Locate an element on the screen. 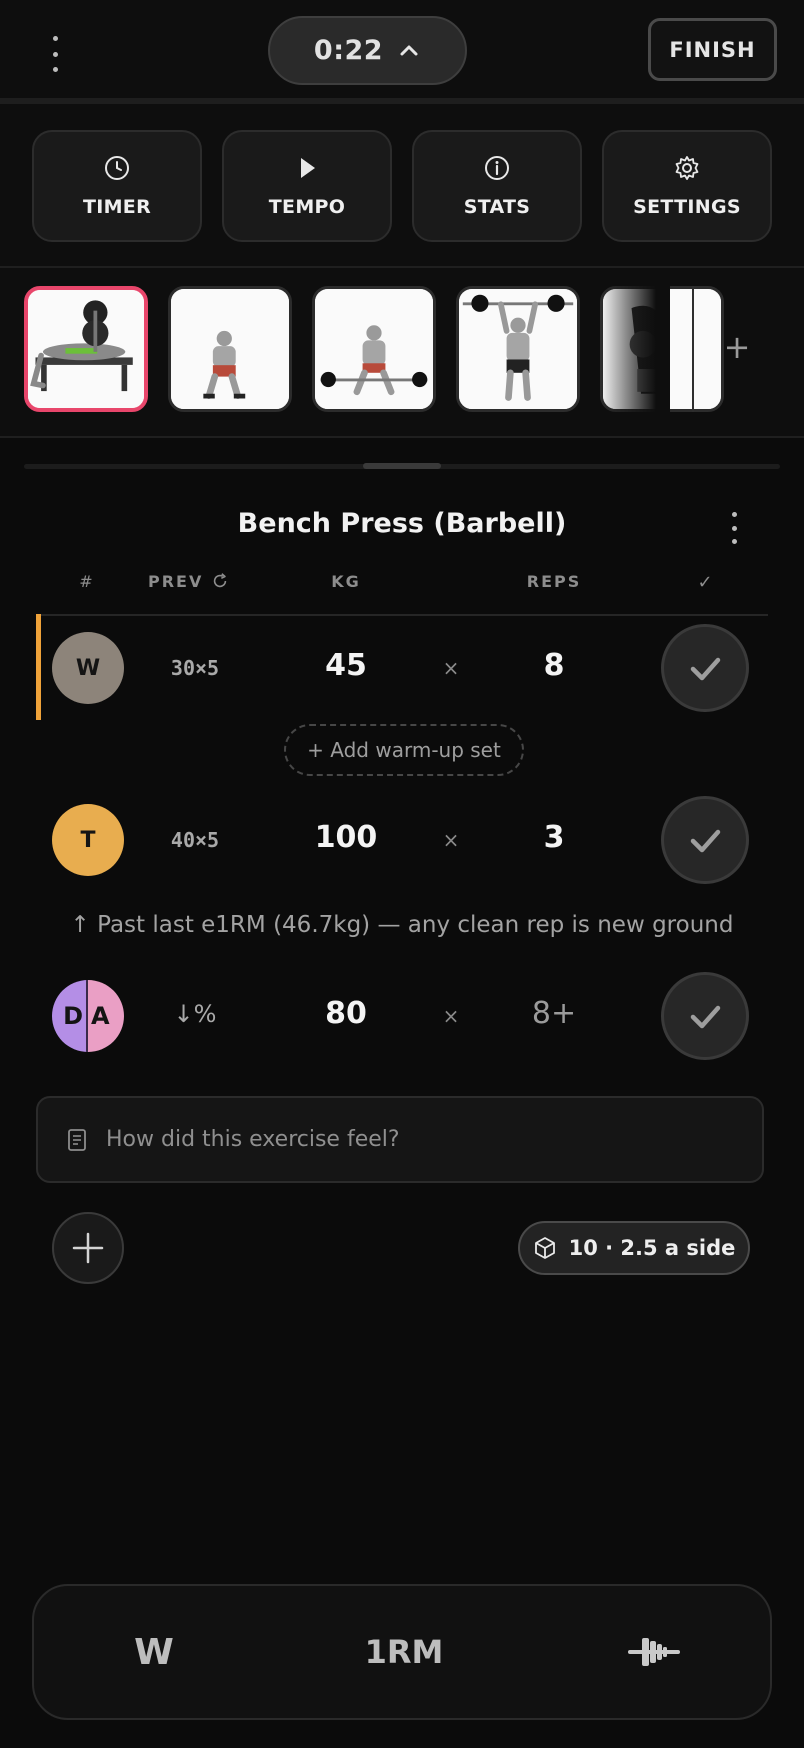 This screenshot has height=1748, width=804. plate-calculator-button: 10 · 2.5 a side is located at coordinates (634, 1248).